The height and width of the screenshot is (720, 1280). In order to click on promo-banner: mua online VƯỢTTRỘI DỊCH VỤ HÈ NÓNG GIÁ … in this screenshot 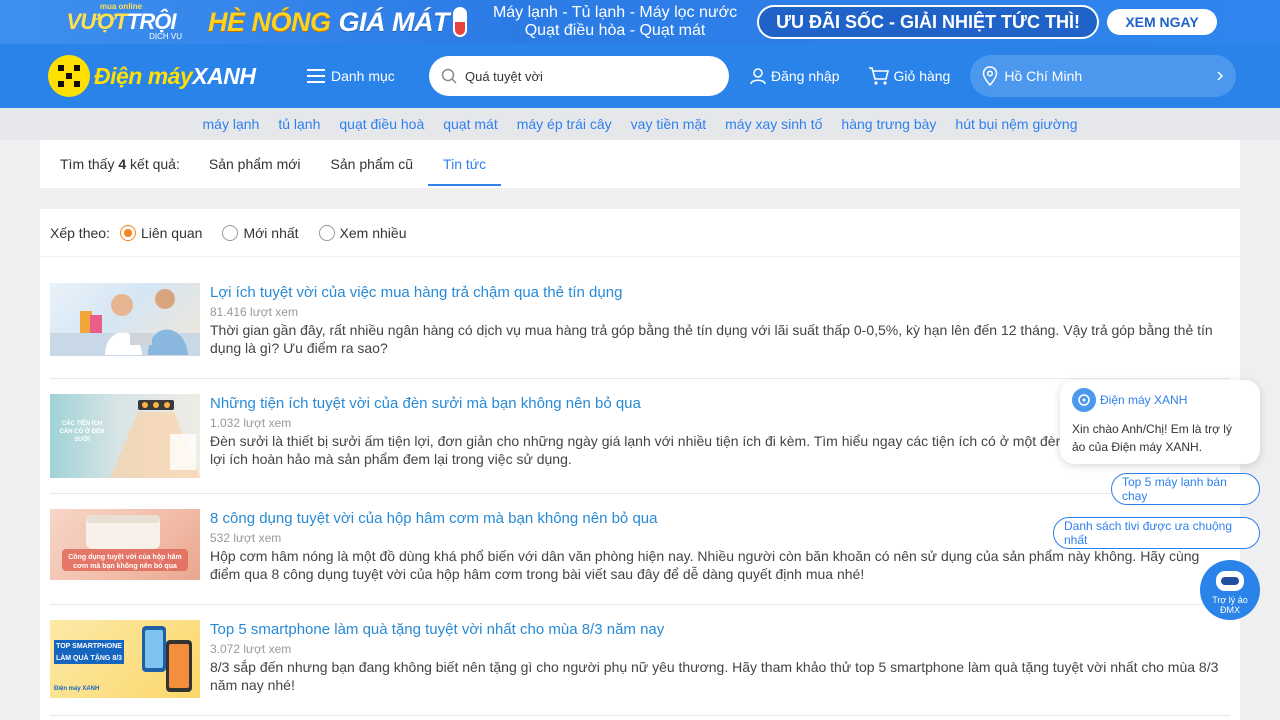, I will do `click(640, 22)`.